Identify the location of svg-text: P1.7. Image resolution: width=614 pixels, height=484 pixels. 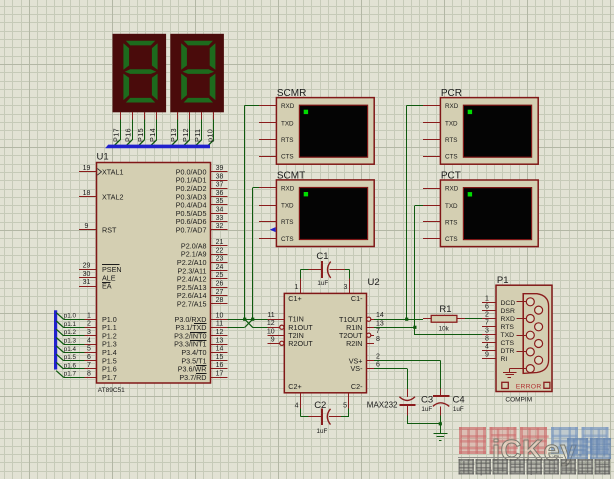
(109, 377).